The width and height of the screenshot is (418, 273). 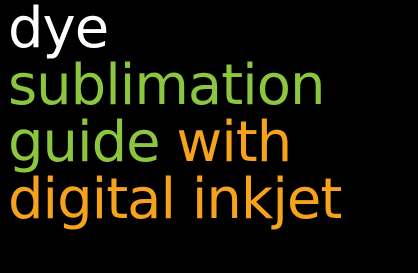 I want to click on title-word-with: with, so click(x=234, y=142).